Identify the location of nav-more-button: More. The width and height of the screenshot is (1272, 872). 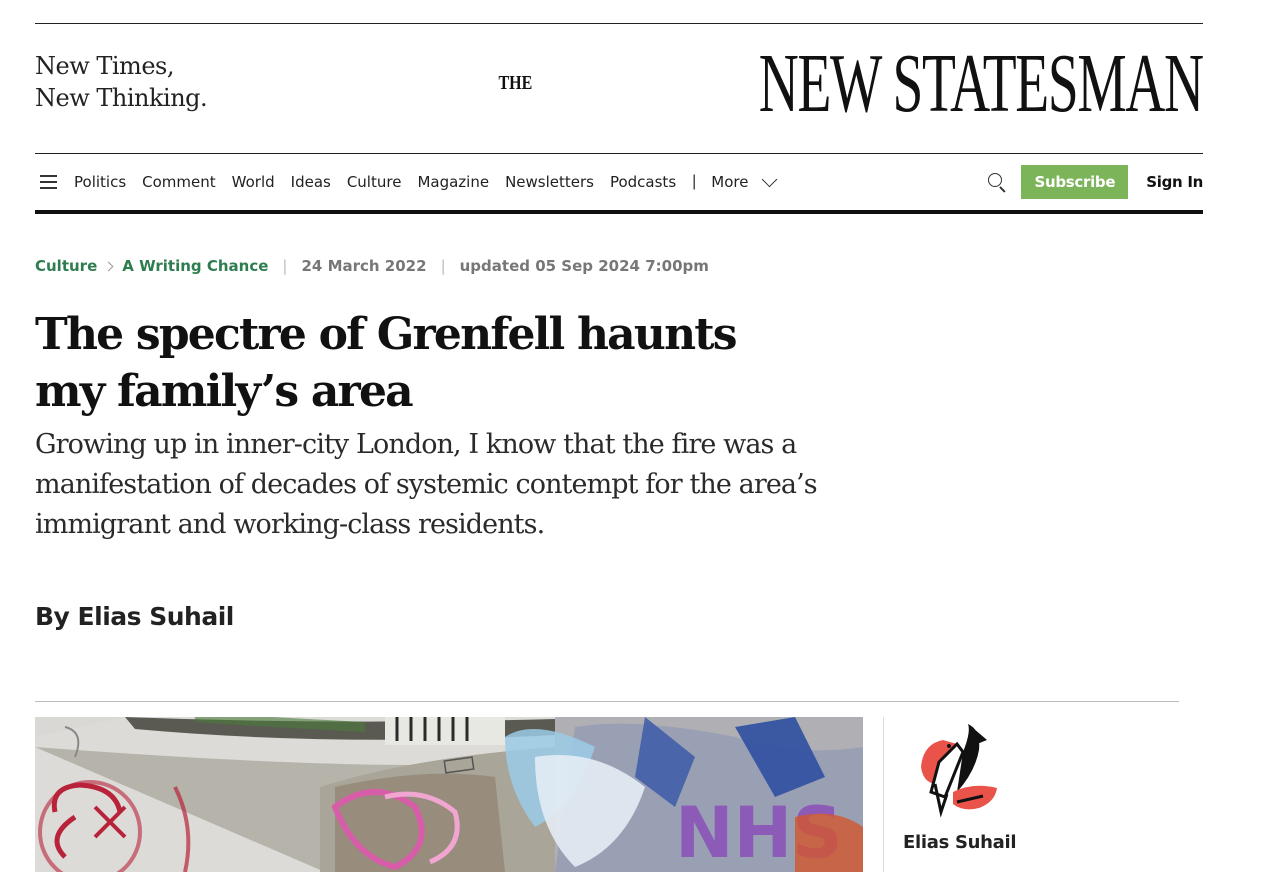
(744, 181).